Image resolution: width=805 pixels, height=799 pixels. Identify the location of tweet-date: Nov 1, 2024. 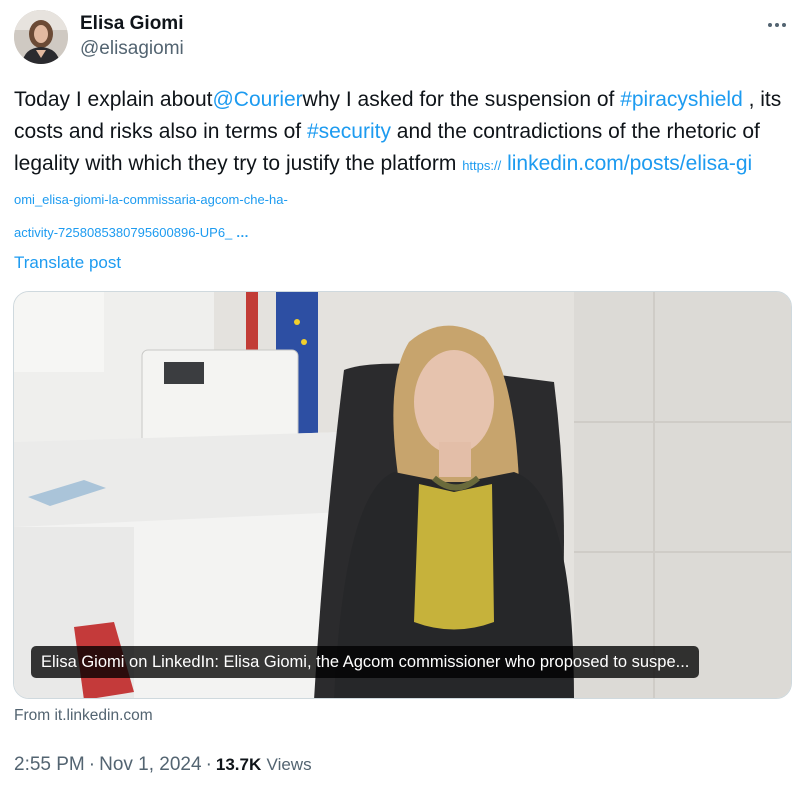
(150, 764).